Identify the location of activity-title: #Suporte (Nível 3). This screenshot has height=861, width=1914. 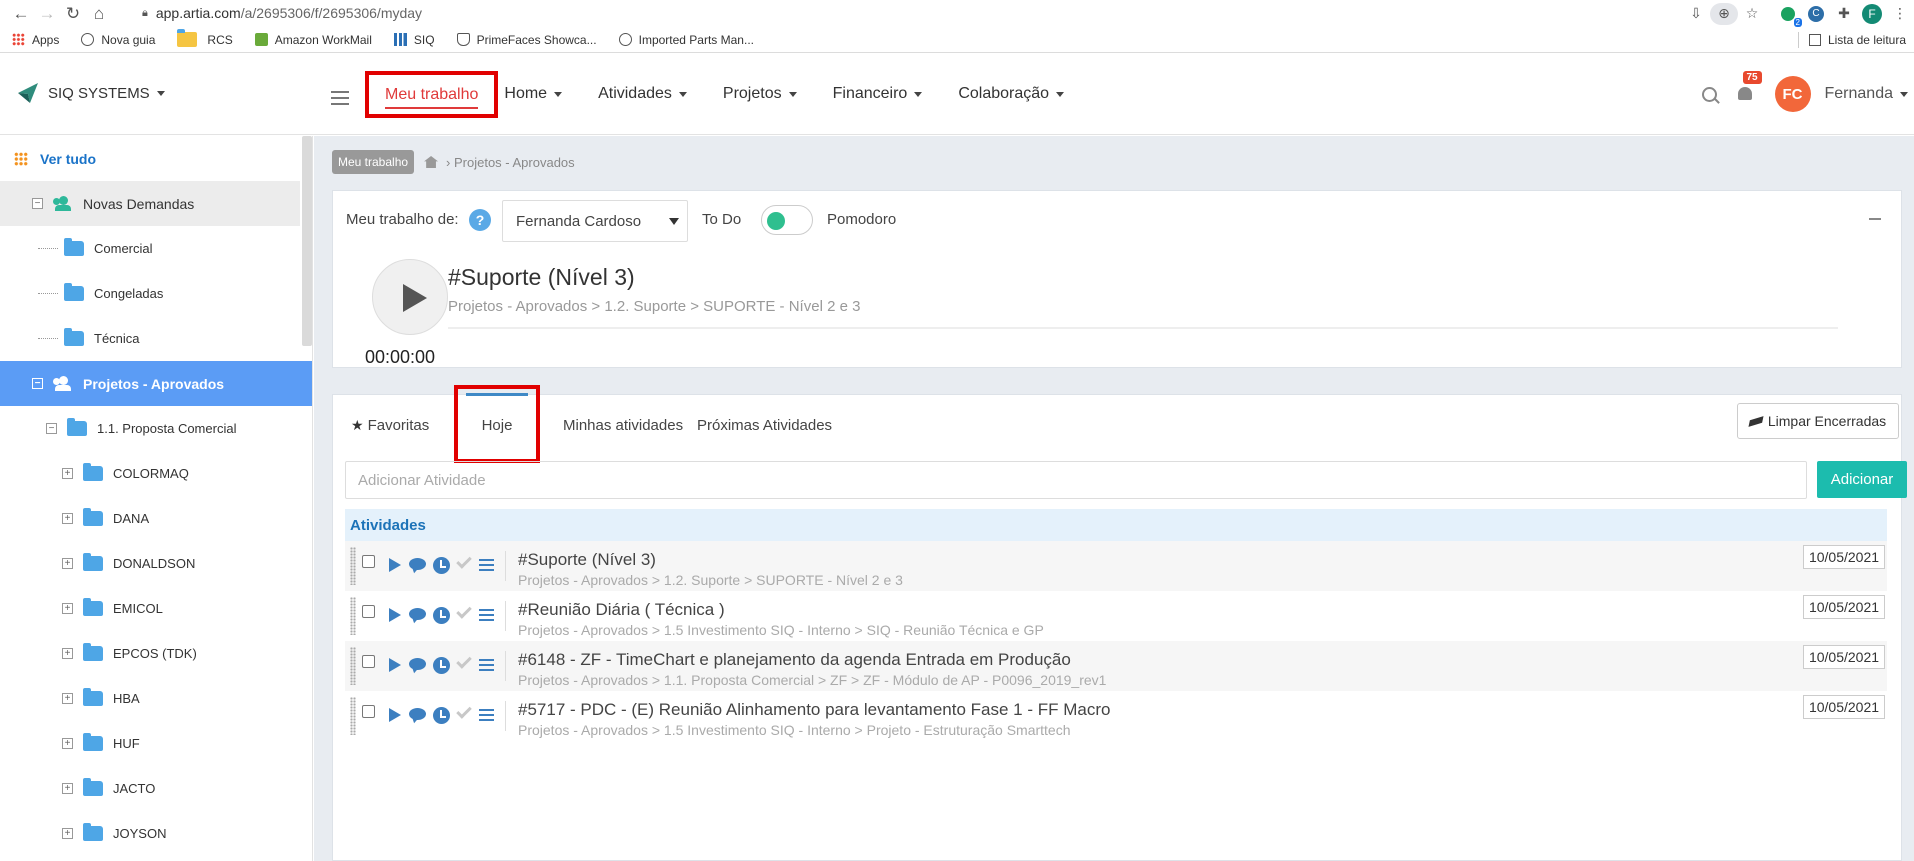
(587, 560).